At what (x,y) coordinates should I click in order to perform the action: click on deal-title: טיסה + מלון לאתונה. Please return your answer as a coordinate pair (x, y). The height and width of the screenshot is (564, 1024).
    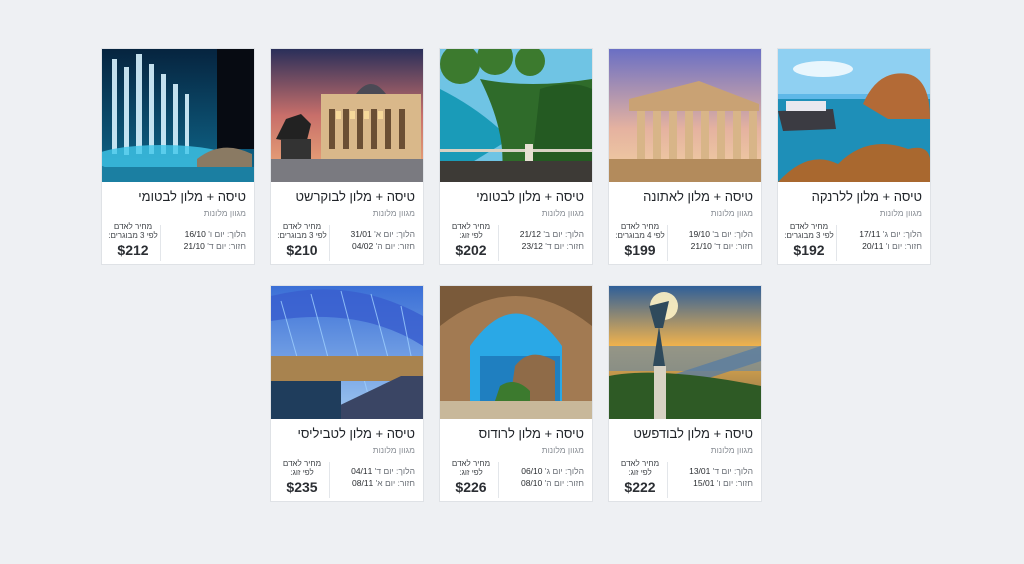
    Looking at the image, I should click on (683, 196).